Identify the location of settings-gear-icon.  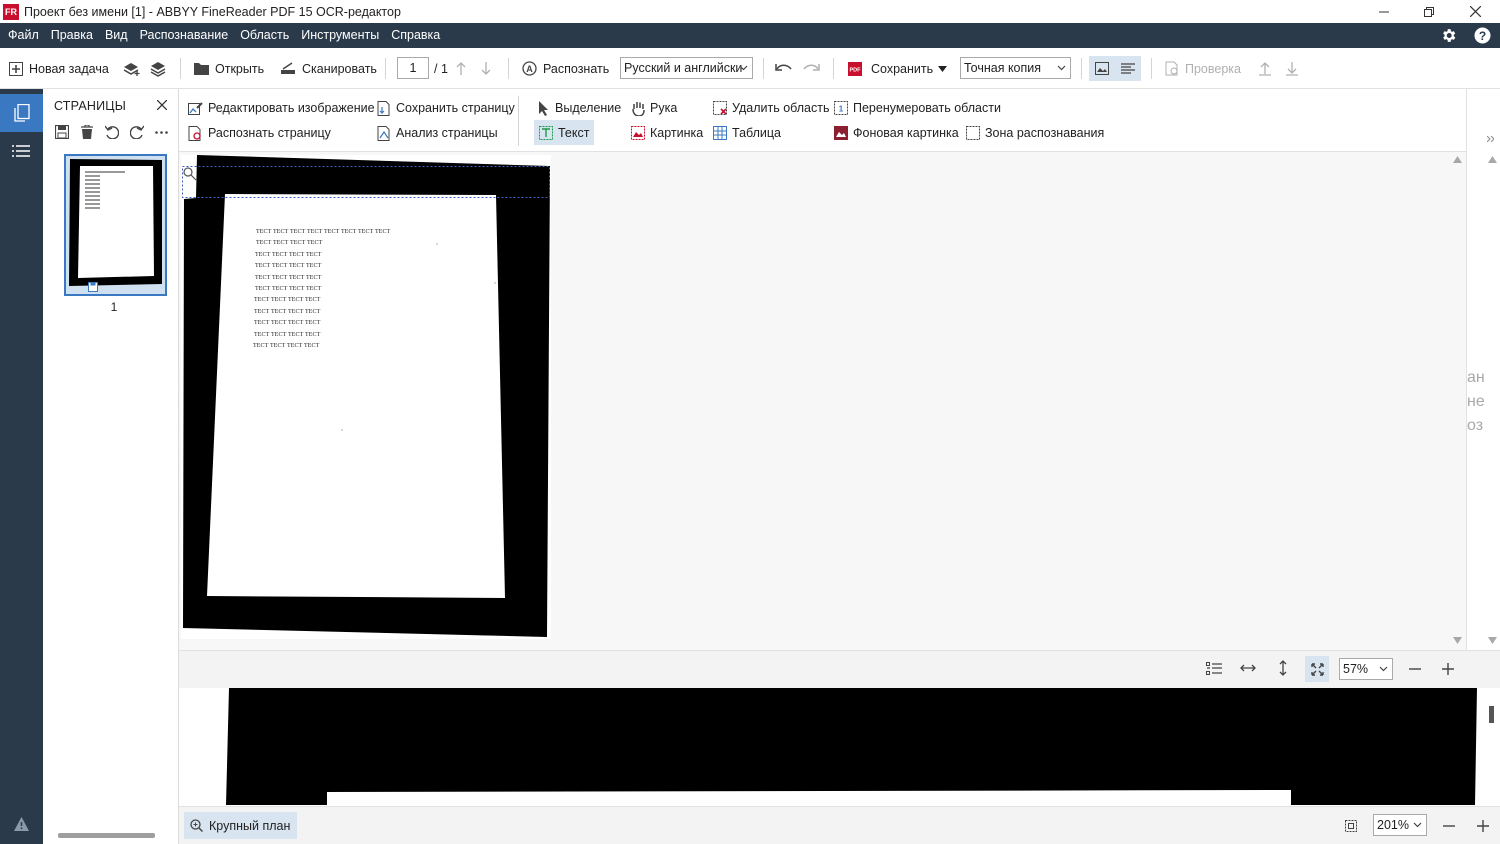
(1448, 35).